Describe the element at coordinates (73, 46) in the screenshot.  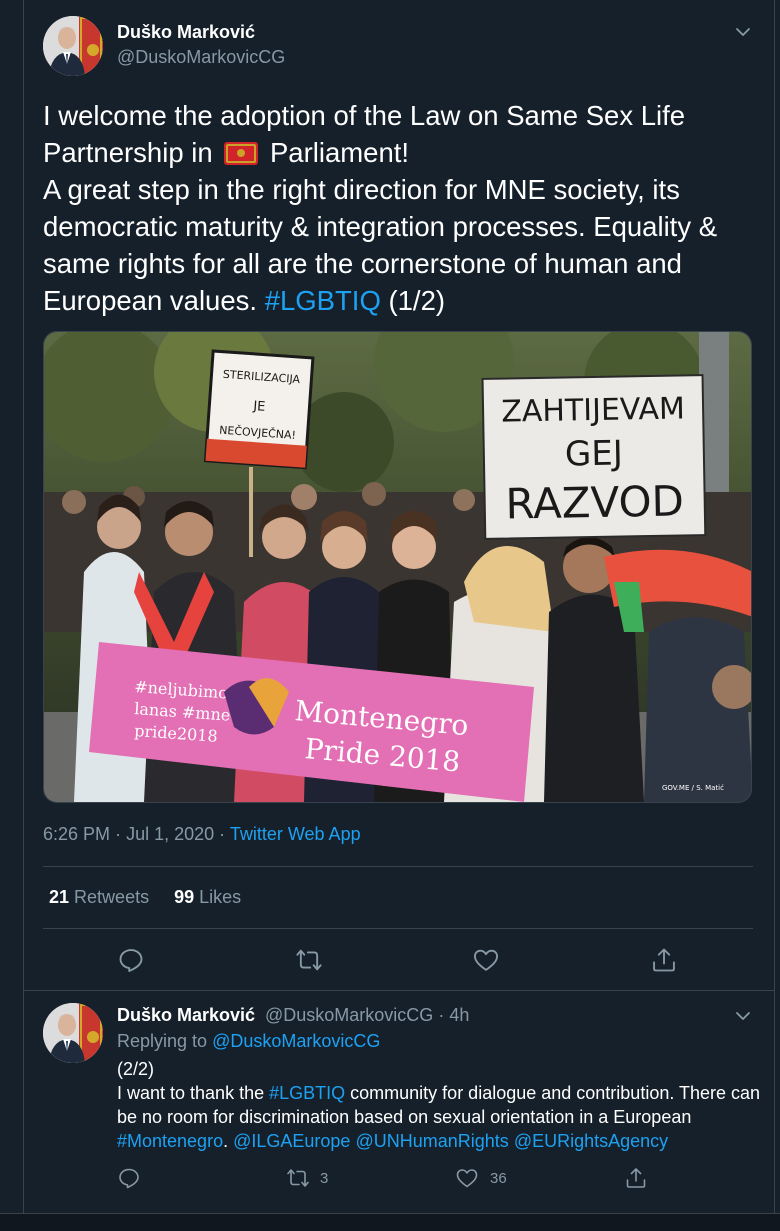
I see `author-avatar` at that location.